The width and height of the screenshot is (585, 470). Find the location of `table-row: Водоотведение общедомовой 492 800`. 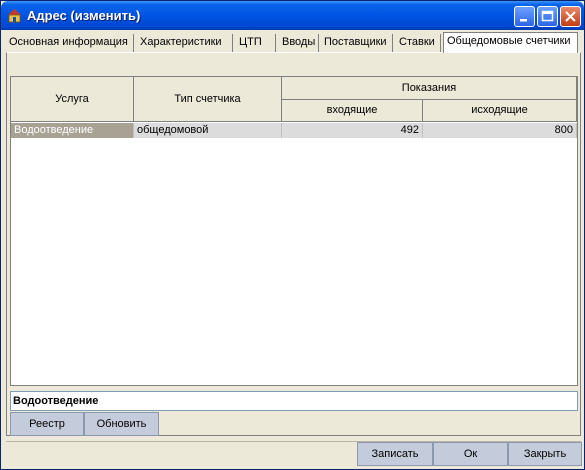

table-row: Водоотведение общедомовой 492 800 is located at coordinates (294, 130).